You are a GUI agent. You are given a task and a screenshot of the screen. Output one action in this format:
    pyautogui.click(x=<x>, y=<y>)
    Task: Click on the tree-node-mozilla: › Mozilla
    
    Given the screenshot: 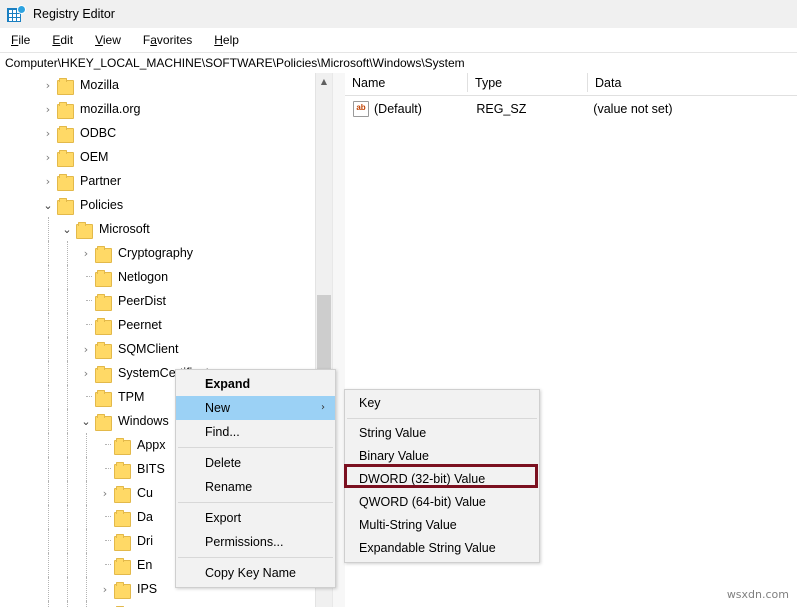 What is the action you would take?
    pyautogui.click(x=166, y=85)
    